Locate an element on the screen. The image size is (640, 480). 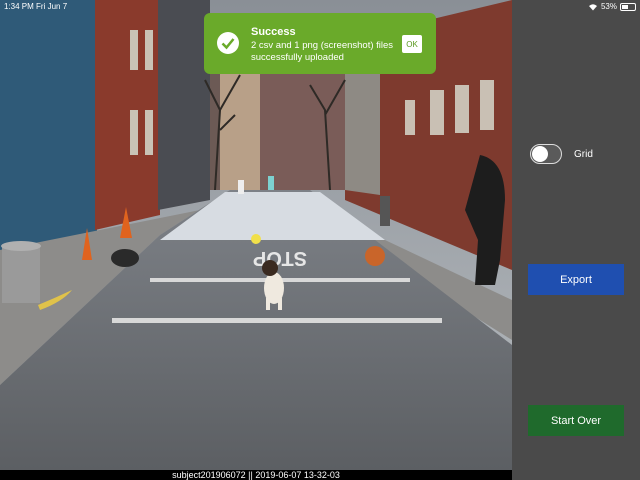
image-caption: subject201906072 || 2019-06-07 13-32-03 is located at coordinates (256, 475).